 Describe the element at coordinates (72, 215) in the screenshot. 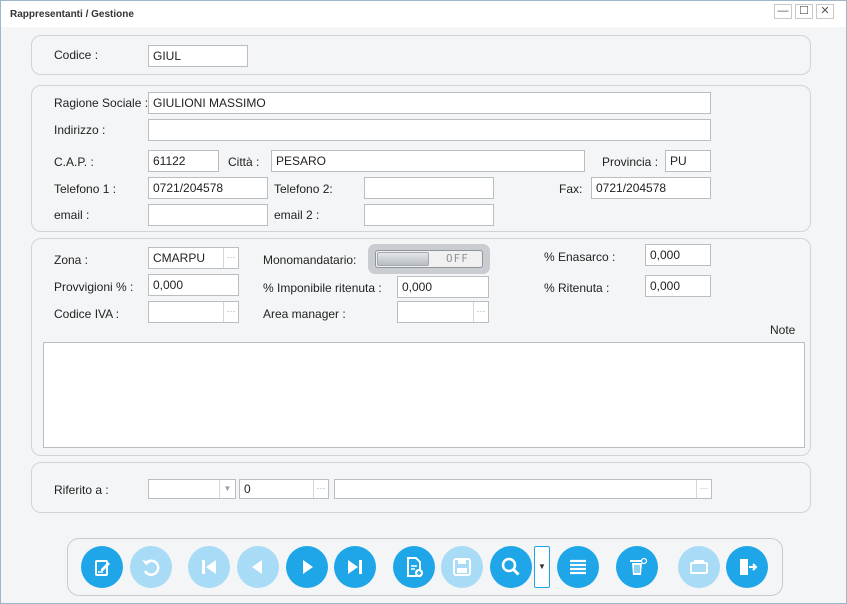

I see `email-label: email :` at that location.